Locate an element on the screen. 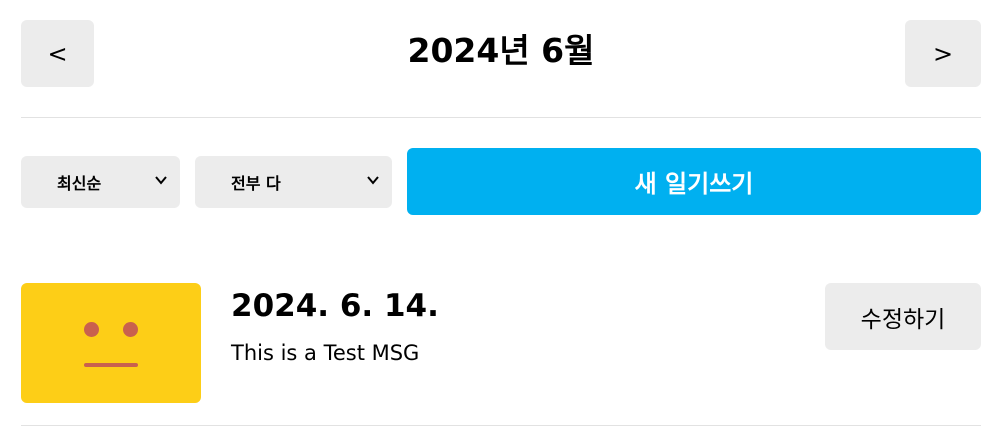 The image size is (1000, 442). next-month-button: > is located at coordinates (943, 53).